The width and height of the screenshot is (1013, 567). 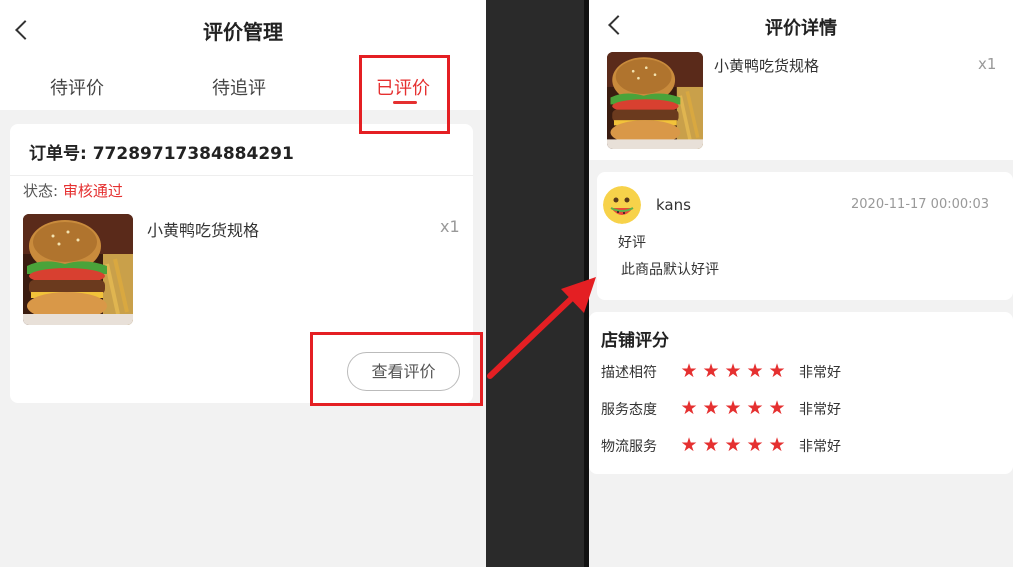 What do you see at coordinates (629, 410) in the screenshot?
I see `rating-label: 服务态度` at bounding box center [629, 410].